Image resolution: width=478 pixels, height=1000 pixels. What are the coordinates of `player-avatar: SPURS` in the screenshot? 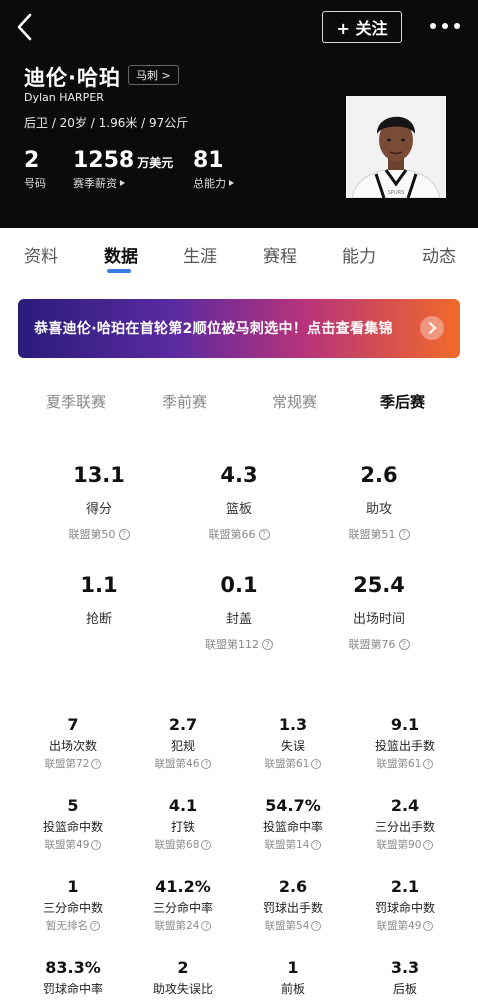 It's located at (396, 147).